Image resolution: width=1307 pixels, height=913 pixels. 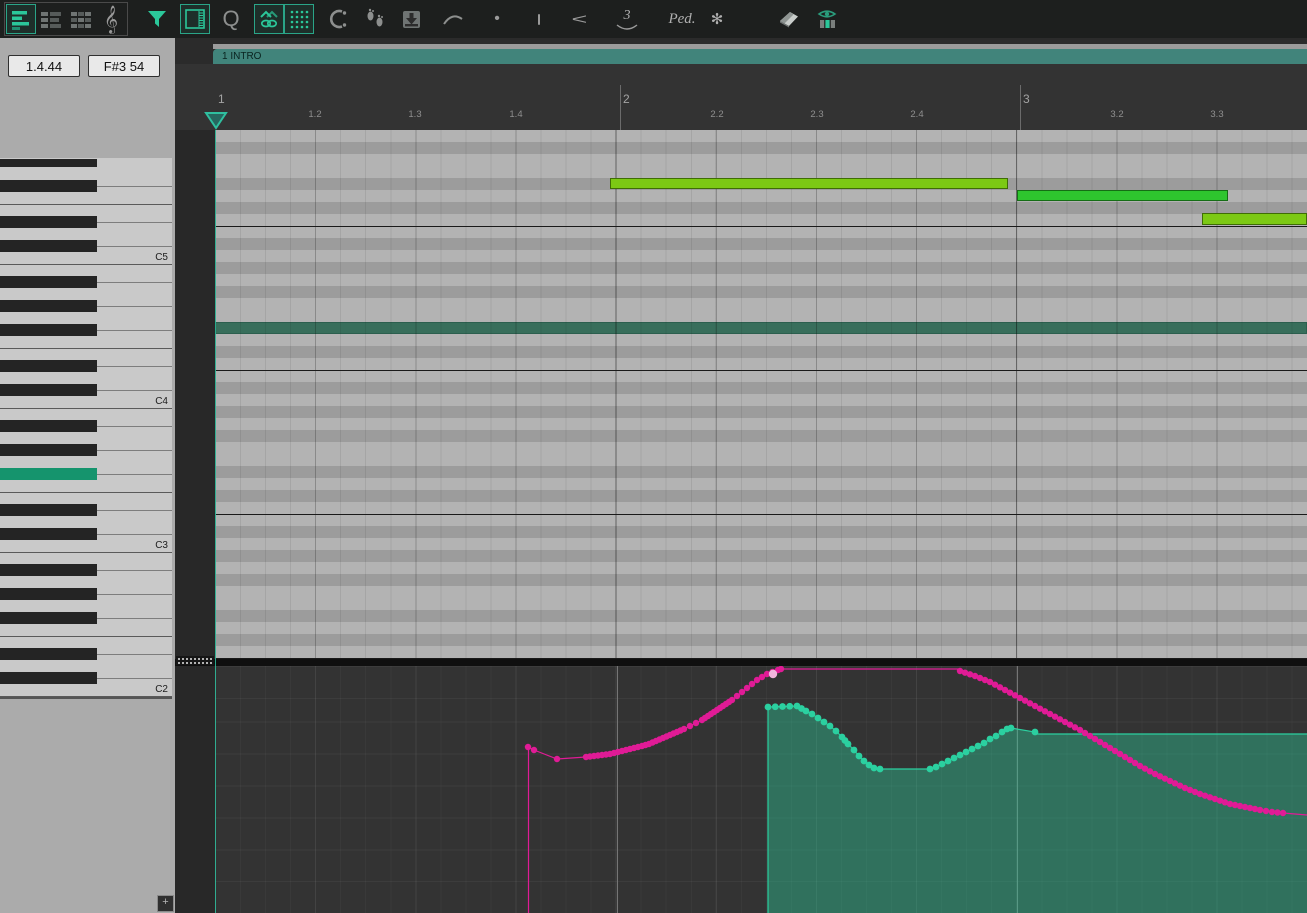 What do you see at coordinates (44, 66) in the screenshot?
I see `position-readout: 1.4.44` at bounding box center [44, 66].